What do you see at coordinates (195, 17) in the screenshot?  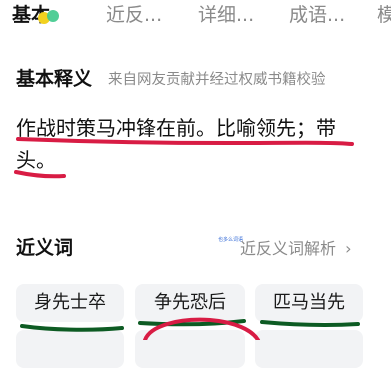 I see `tab-bar: 基本 近反... 详细... 成语... 模` at bounding box center [195, 17].